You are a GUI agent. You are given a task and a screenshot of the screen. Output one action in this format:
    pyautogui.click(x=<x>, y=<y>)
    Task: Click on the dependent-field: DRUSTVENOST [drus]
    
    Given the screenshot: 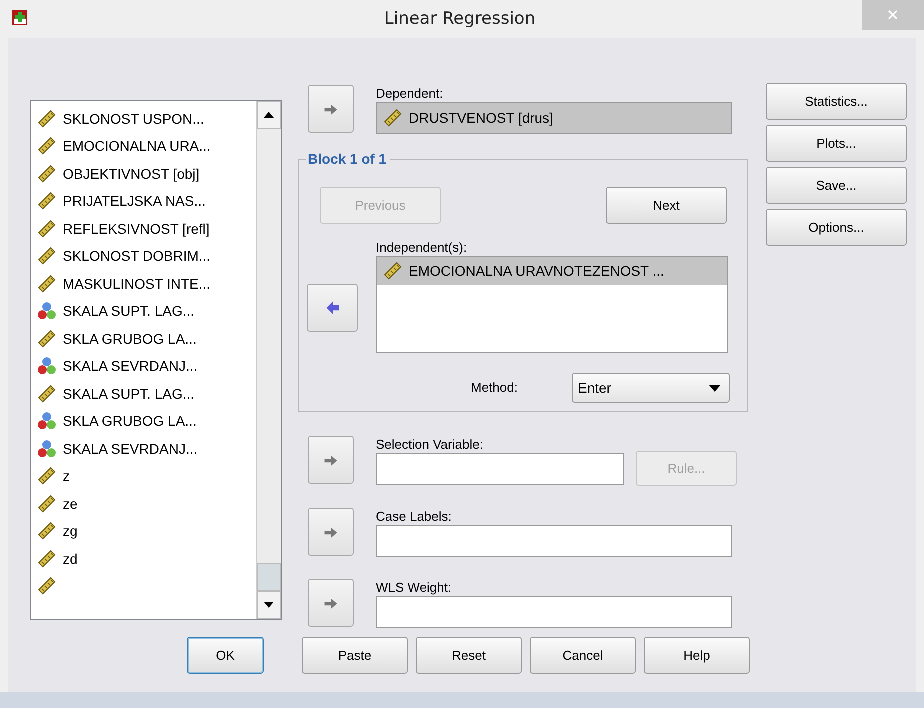 What is the action you would take?
    pyautogui.click(x=554, y=118)
    